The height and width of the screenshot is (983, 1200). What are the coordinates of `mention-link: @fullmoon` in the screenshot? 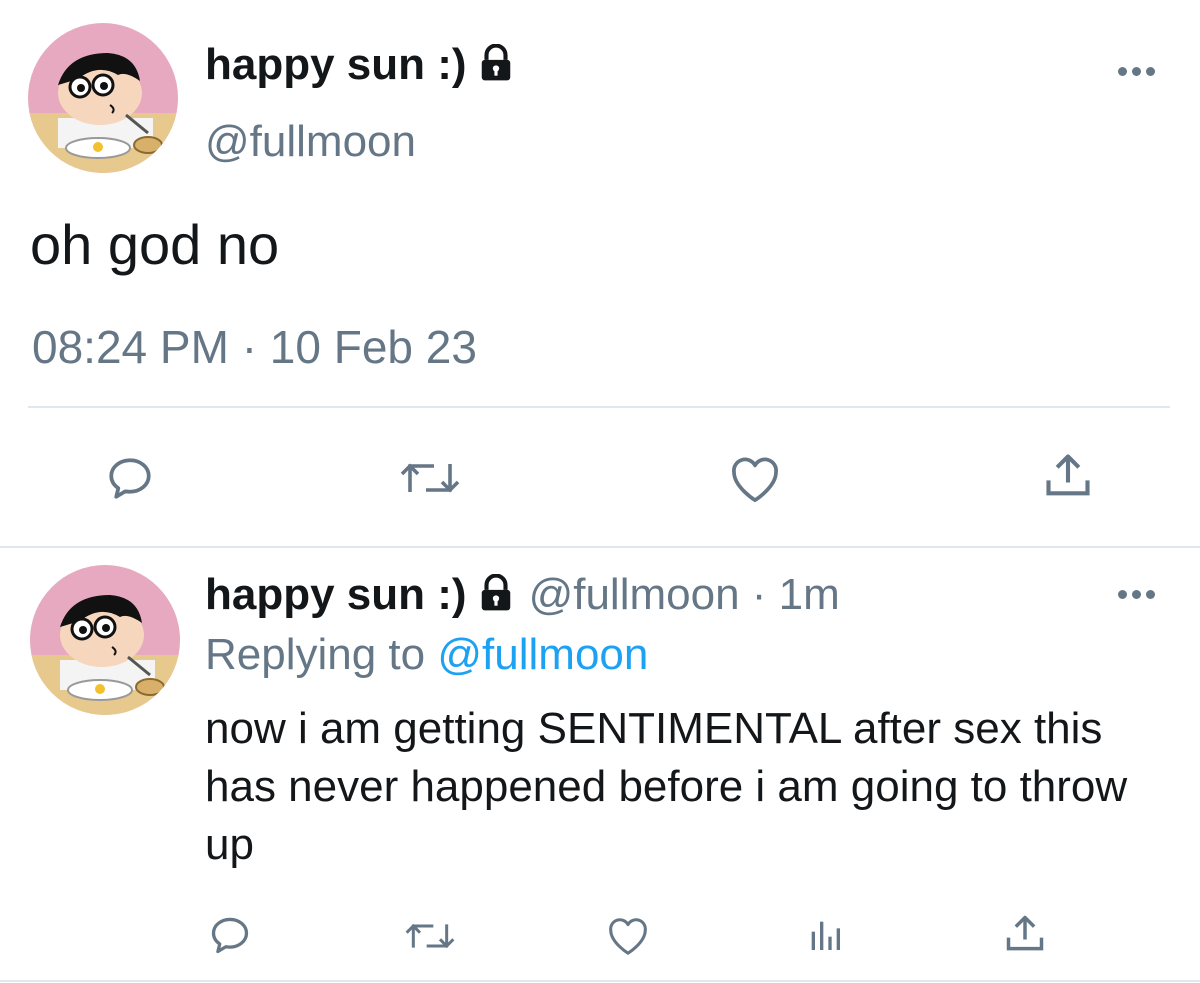 It's located at (542, 654).